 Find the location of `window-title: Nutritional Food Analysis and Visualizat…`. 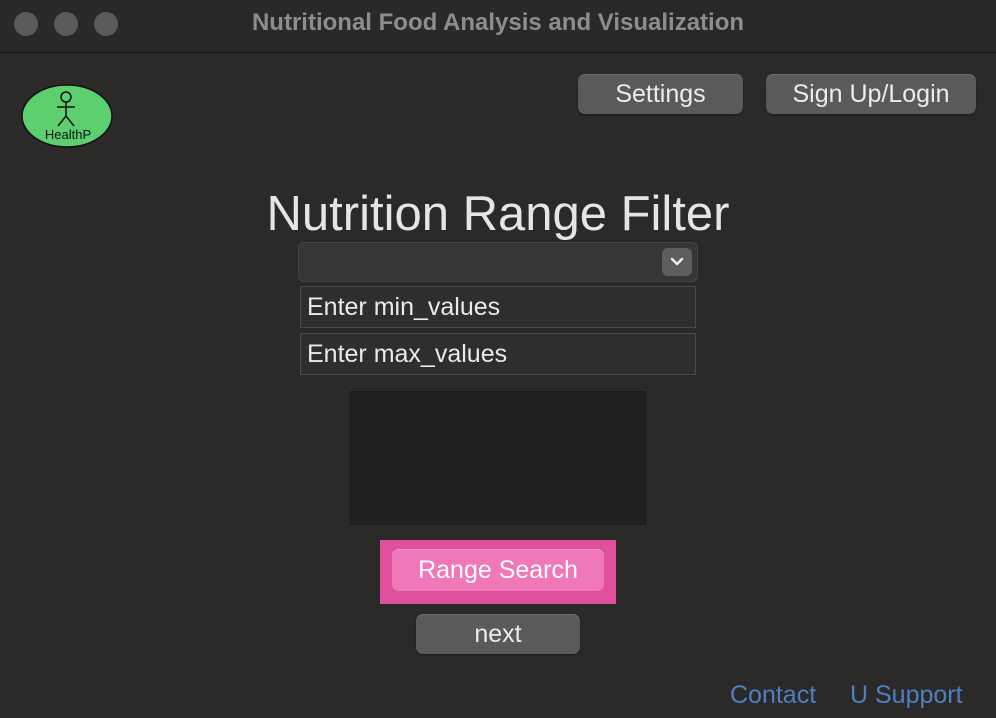

window-title: Nutritional Food Analysis and Visualizat… is located at coordinates (498, 22).